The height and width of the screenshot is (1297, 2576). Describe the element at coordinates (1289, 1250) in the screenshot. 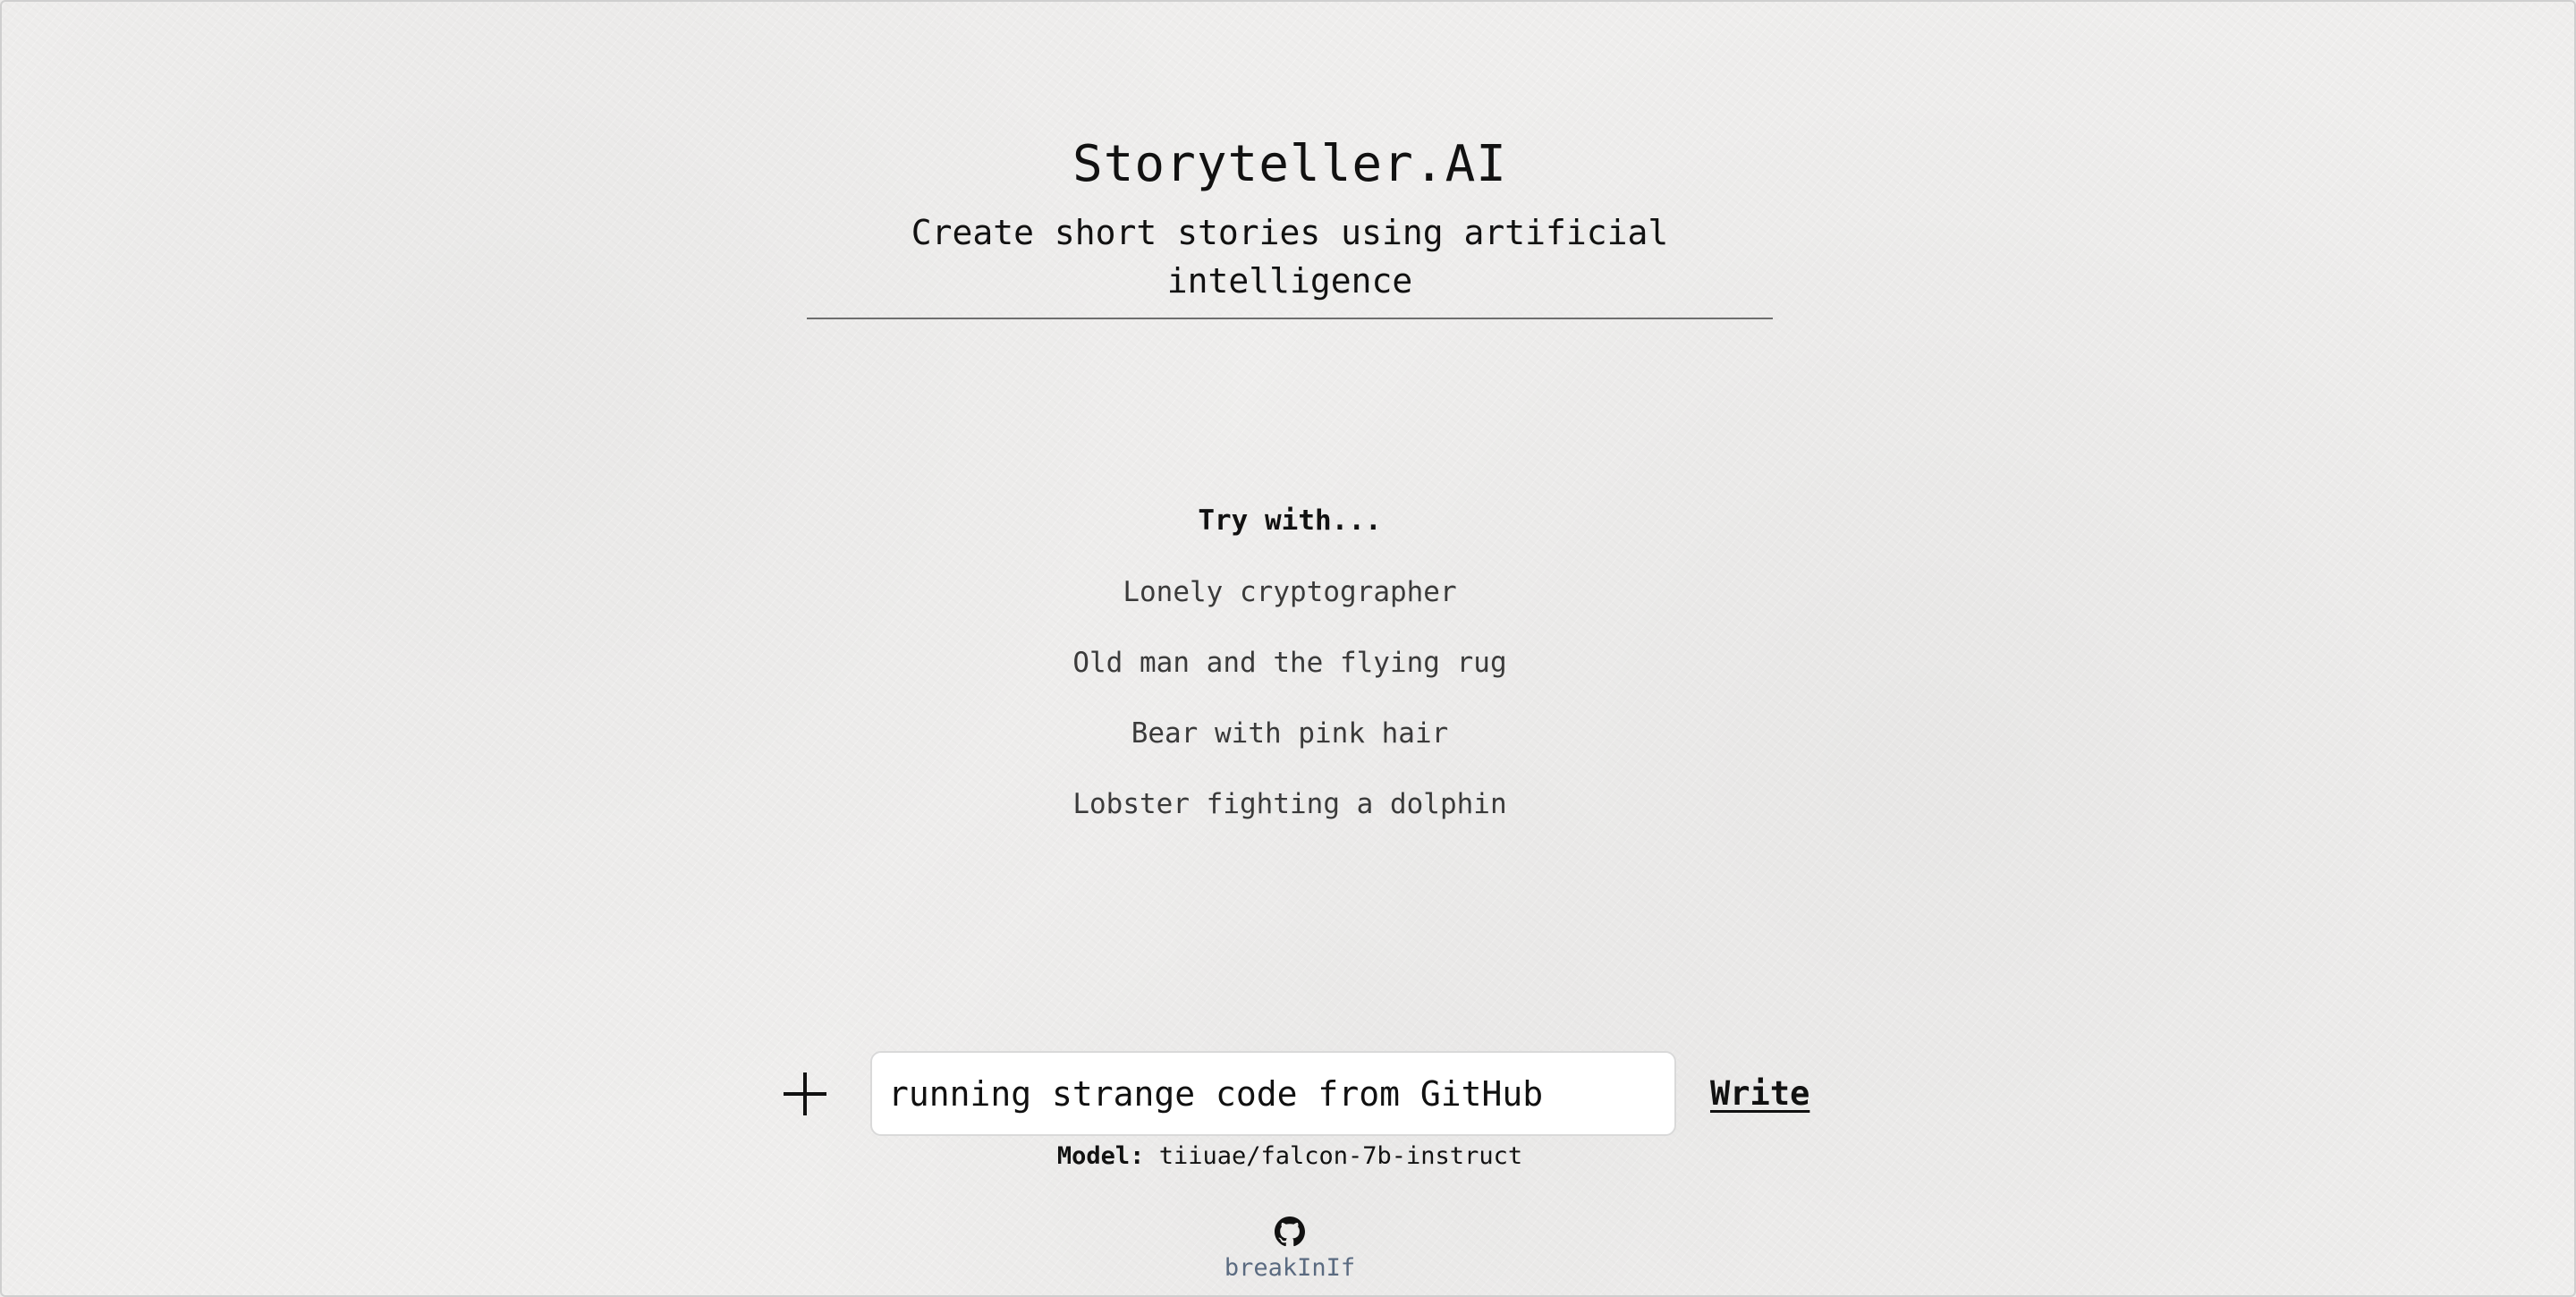

I see `footer: breakInIf` at that location.